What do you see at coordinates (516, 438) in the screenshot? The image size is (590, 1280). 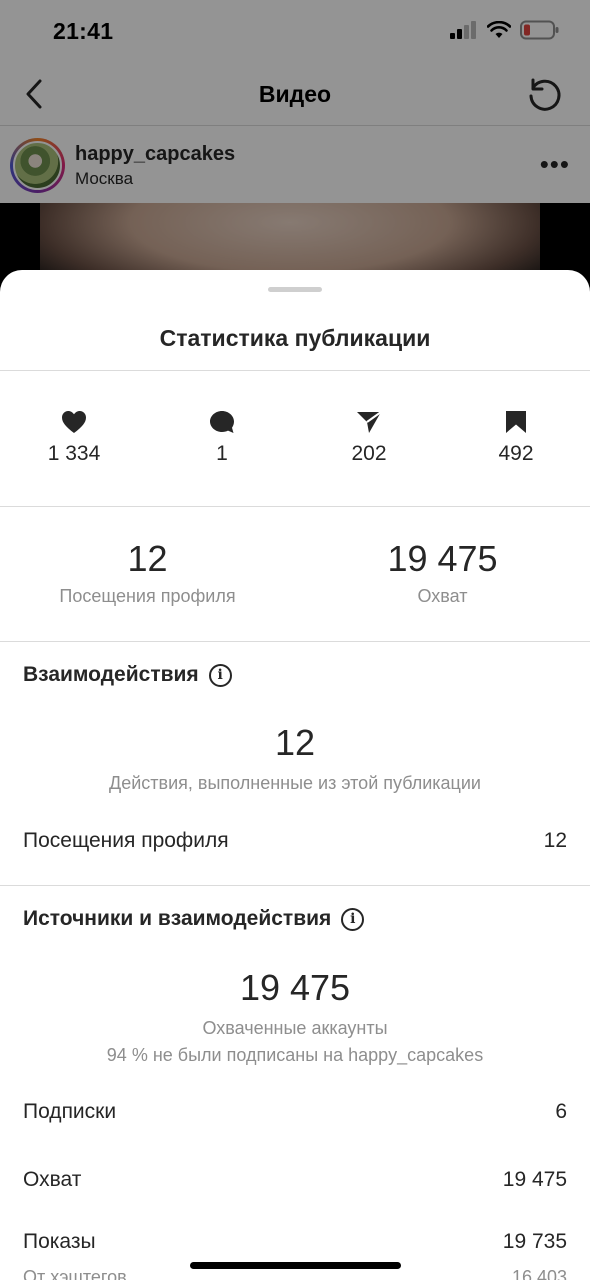 I see `saves-metric: 492` at bounding box center [516, 438].